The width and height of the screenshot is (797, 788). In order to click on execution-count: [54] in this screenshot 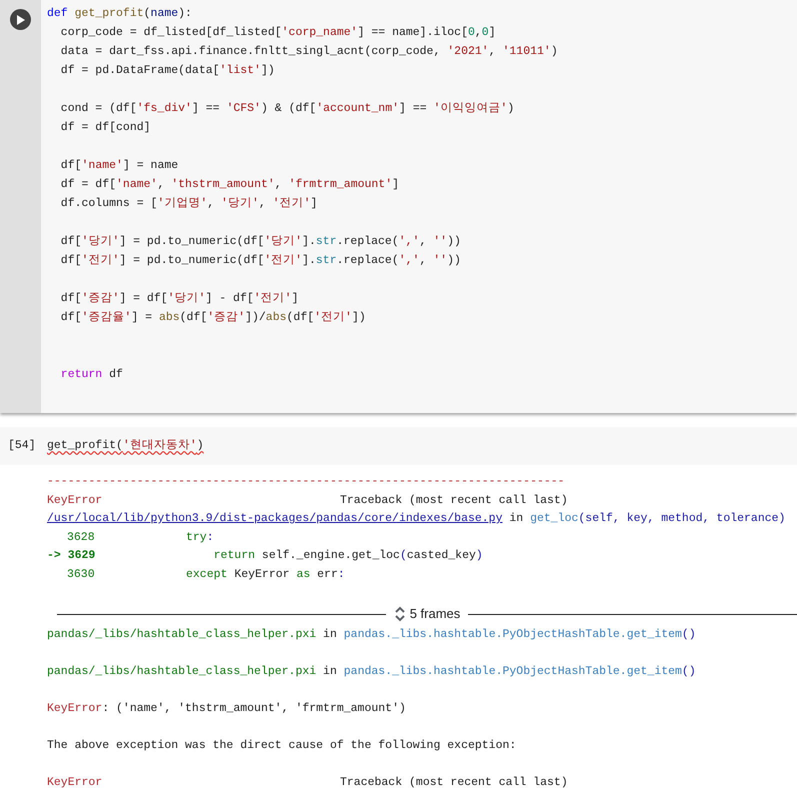, I will do `click(22, 446)`.